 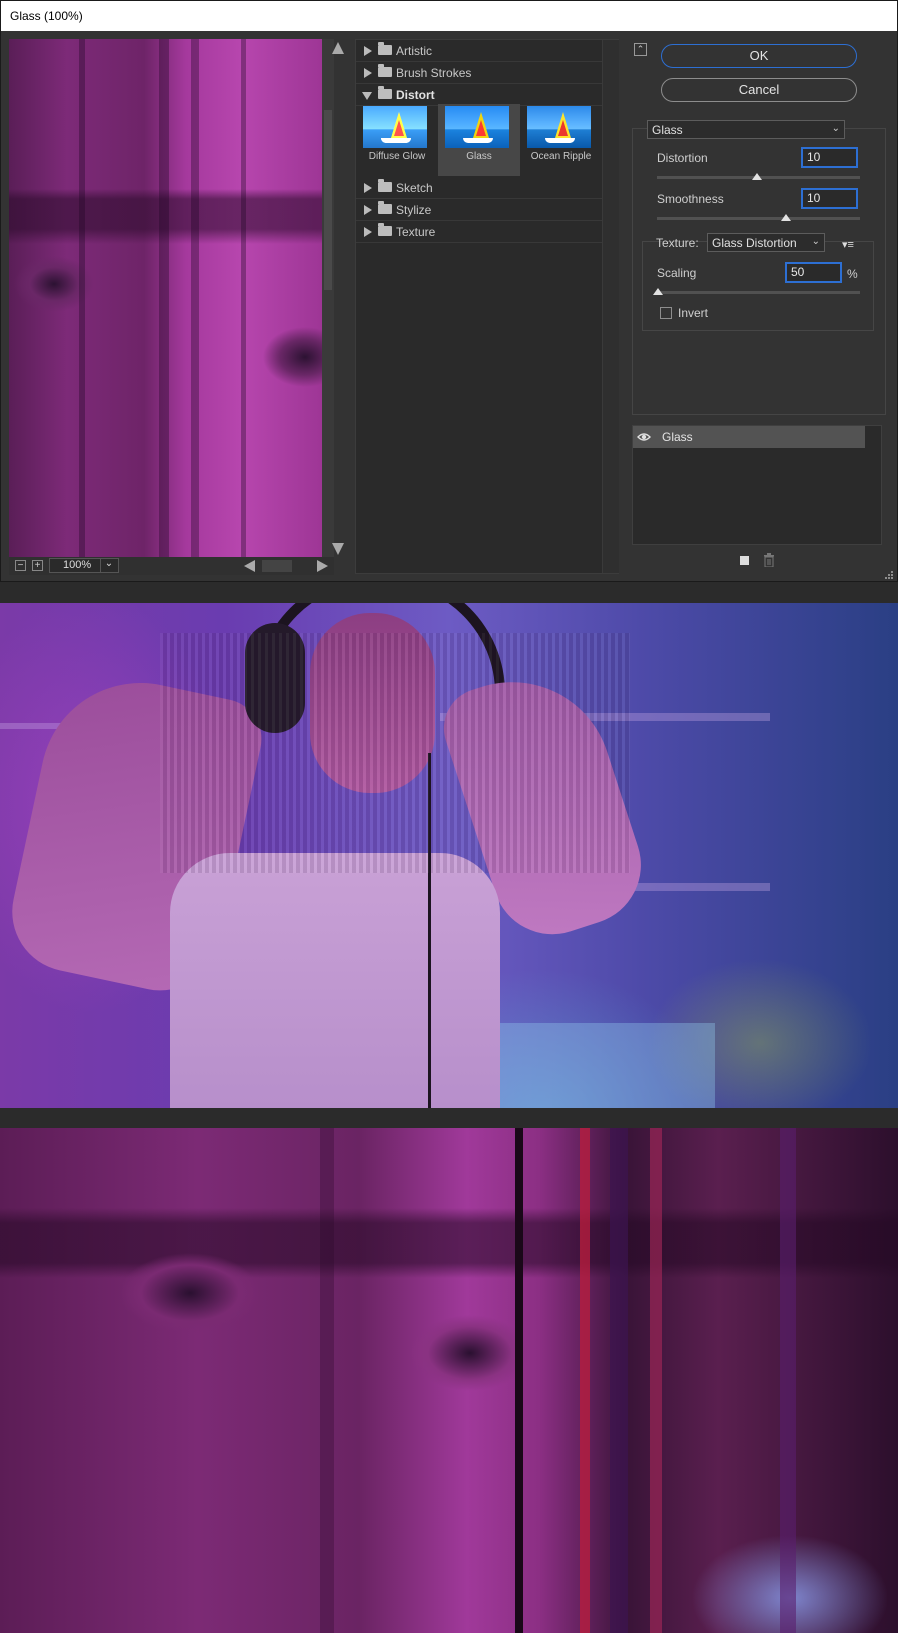 I want to click on ok-button: OK, so click(x=759, y=56).